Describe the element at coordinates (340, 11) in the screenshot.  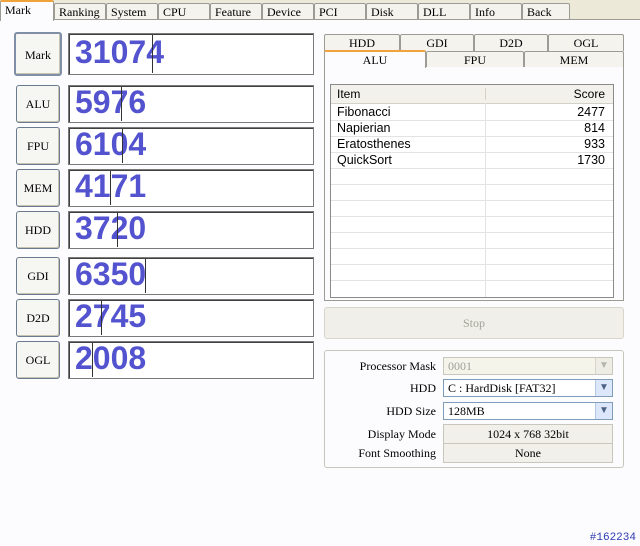
I see `tab-pci: PCI` at that location.